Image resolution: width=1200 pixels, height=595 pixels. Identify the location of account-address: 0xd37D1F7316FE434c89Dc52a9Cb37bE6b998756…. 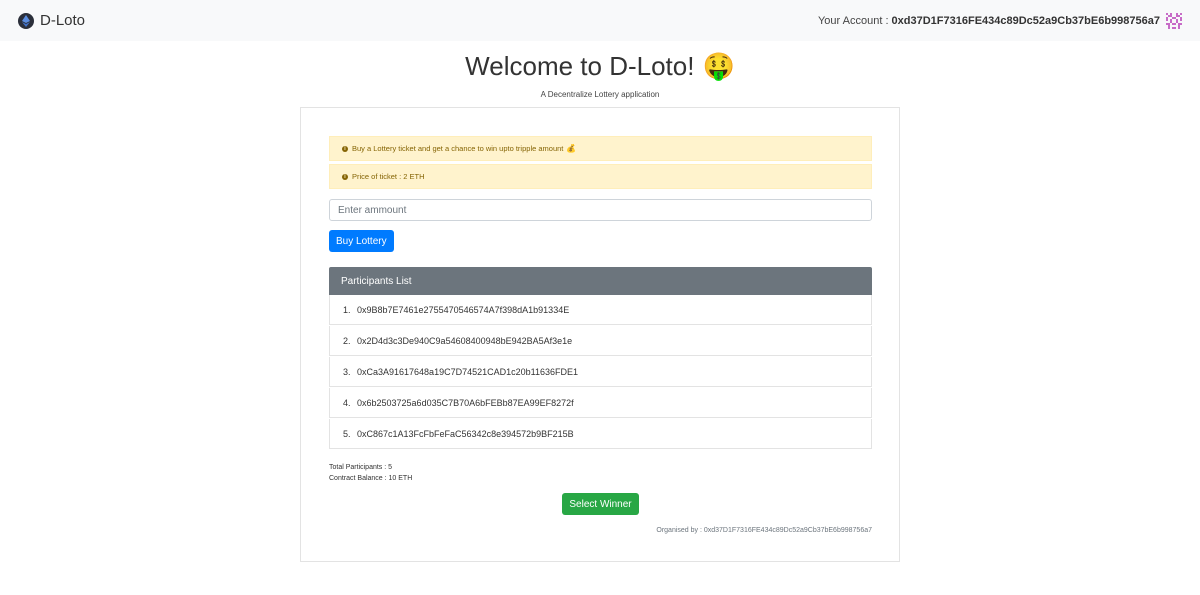
(1025, 20).